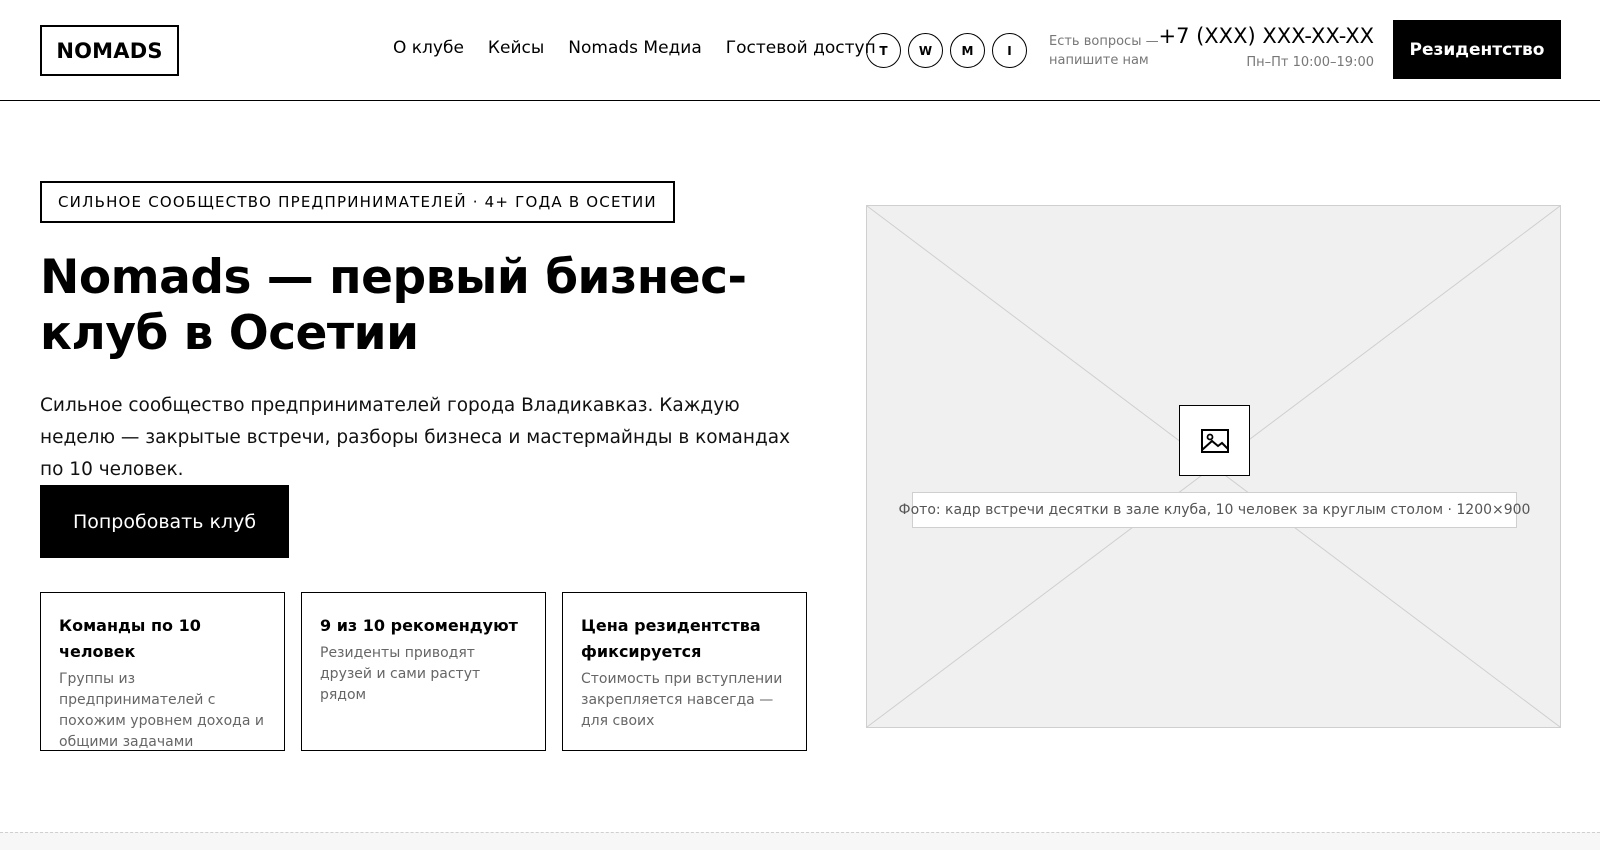 The height and width of the screenshot is (850, 1600). What do you see at coordinates (1266, 36) in the screenshot?
I see `phone-number: +7 (XXX) XXX-XX-XX` at bounding box center [1266, 36].